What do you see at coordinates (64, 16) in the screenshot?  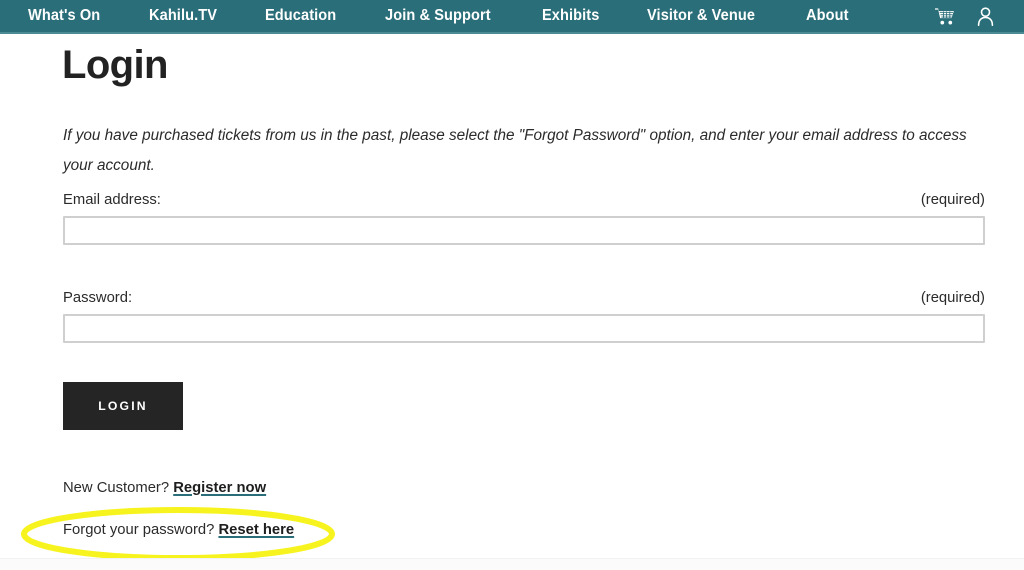 I see `nav-item-whats-on: What's On` at bounding box center [64, 16].